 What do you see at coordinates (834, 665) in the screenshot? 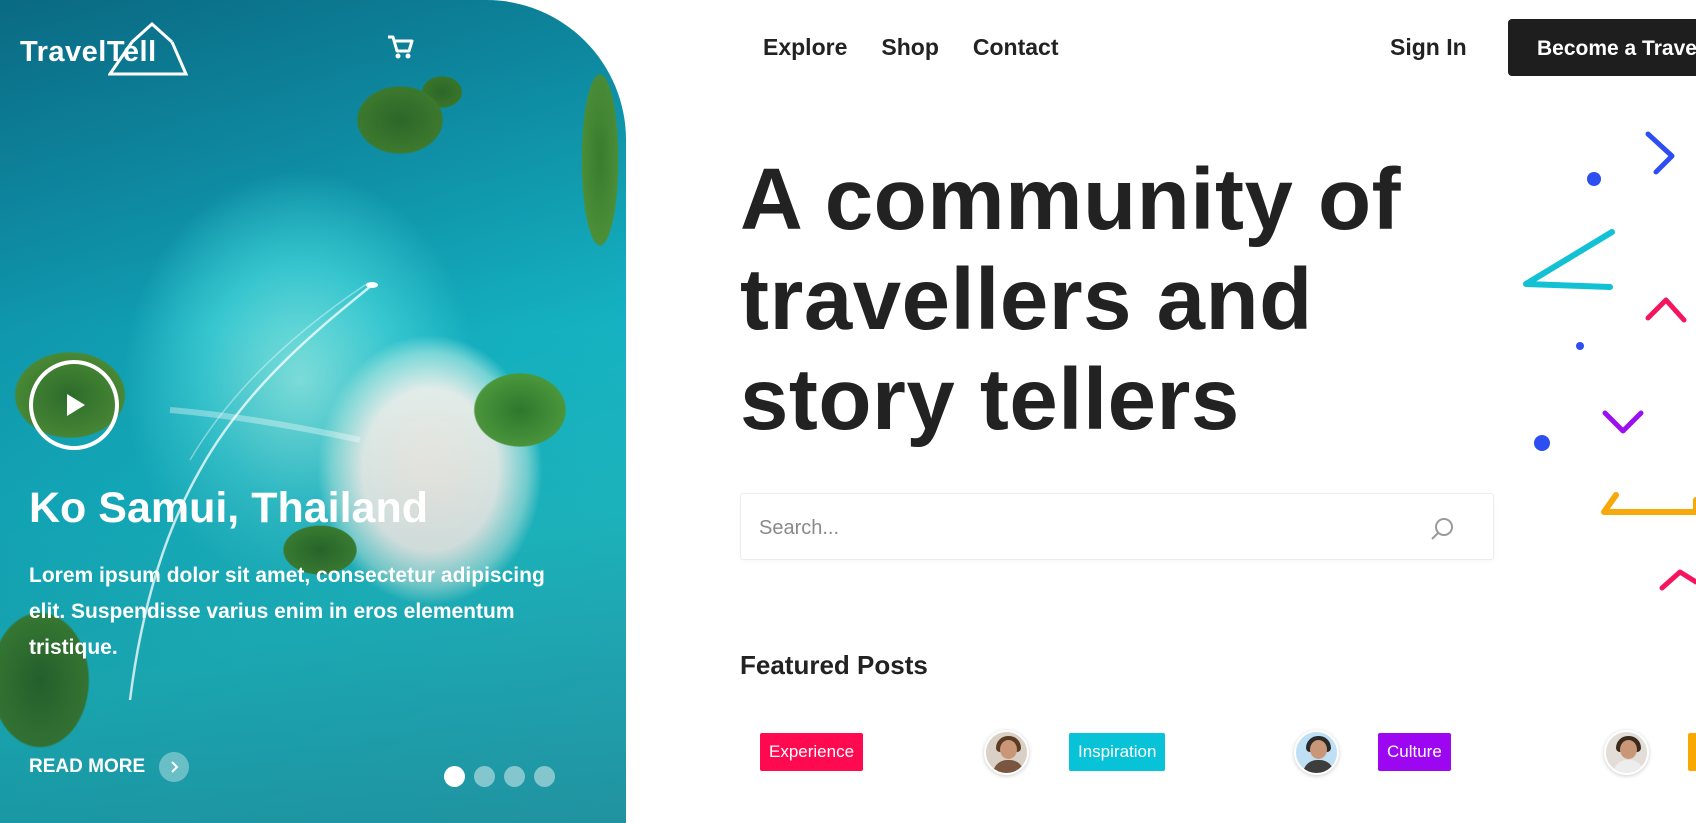
I see `featured-posts-heading: Featured Posts` at bounding box center [834, 665].